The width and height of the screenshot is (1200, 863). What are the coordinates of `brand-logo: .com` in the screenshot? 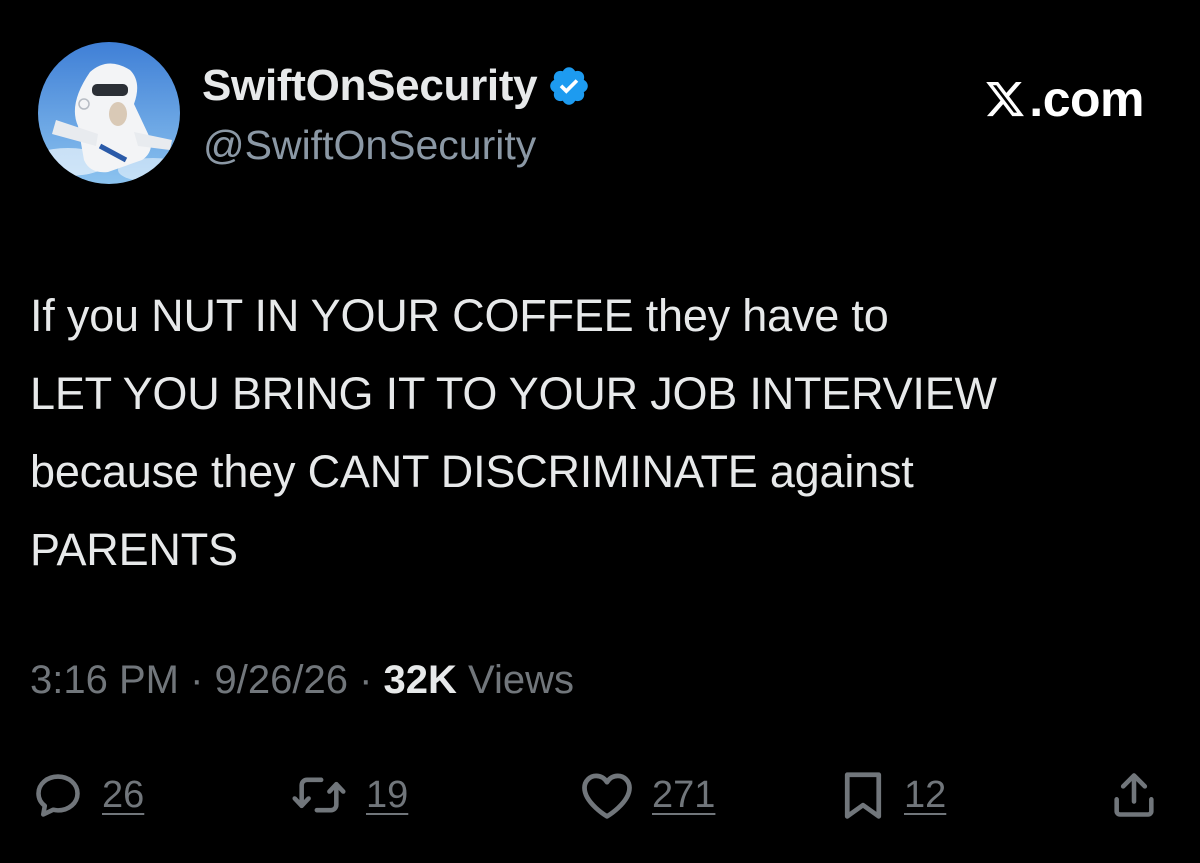 It's located at (1063, 99).